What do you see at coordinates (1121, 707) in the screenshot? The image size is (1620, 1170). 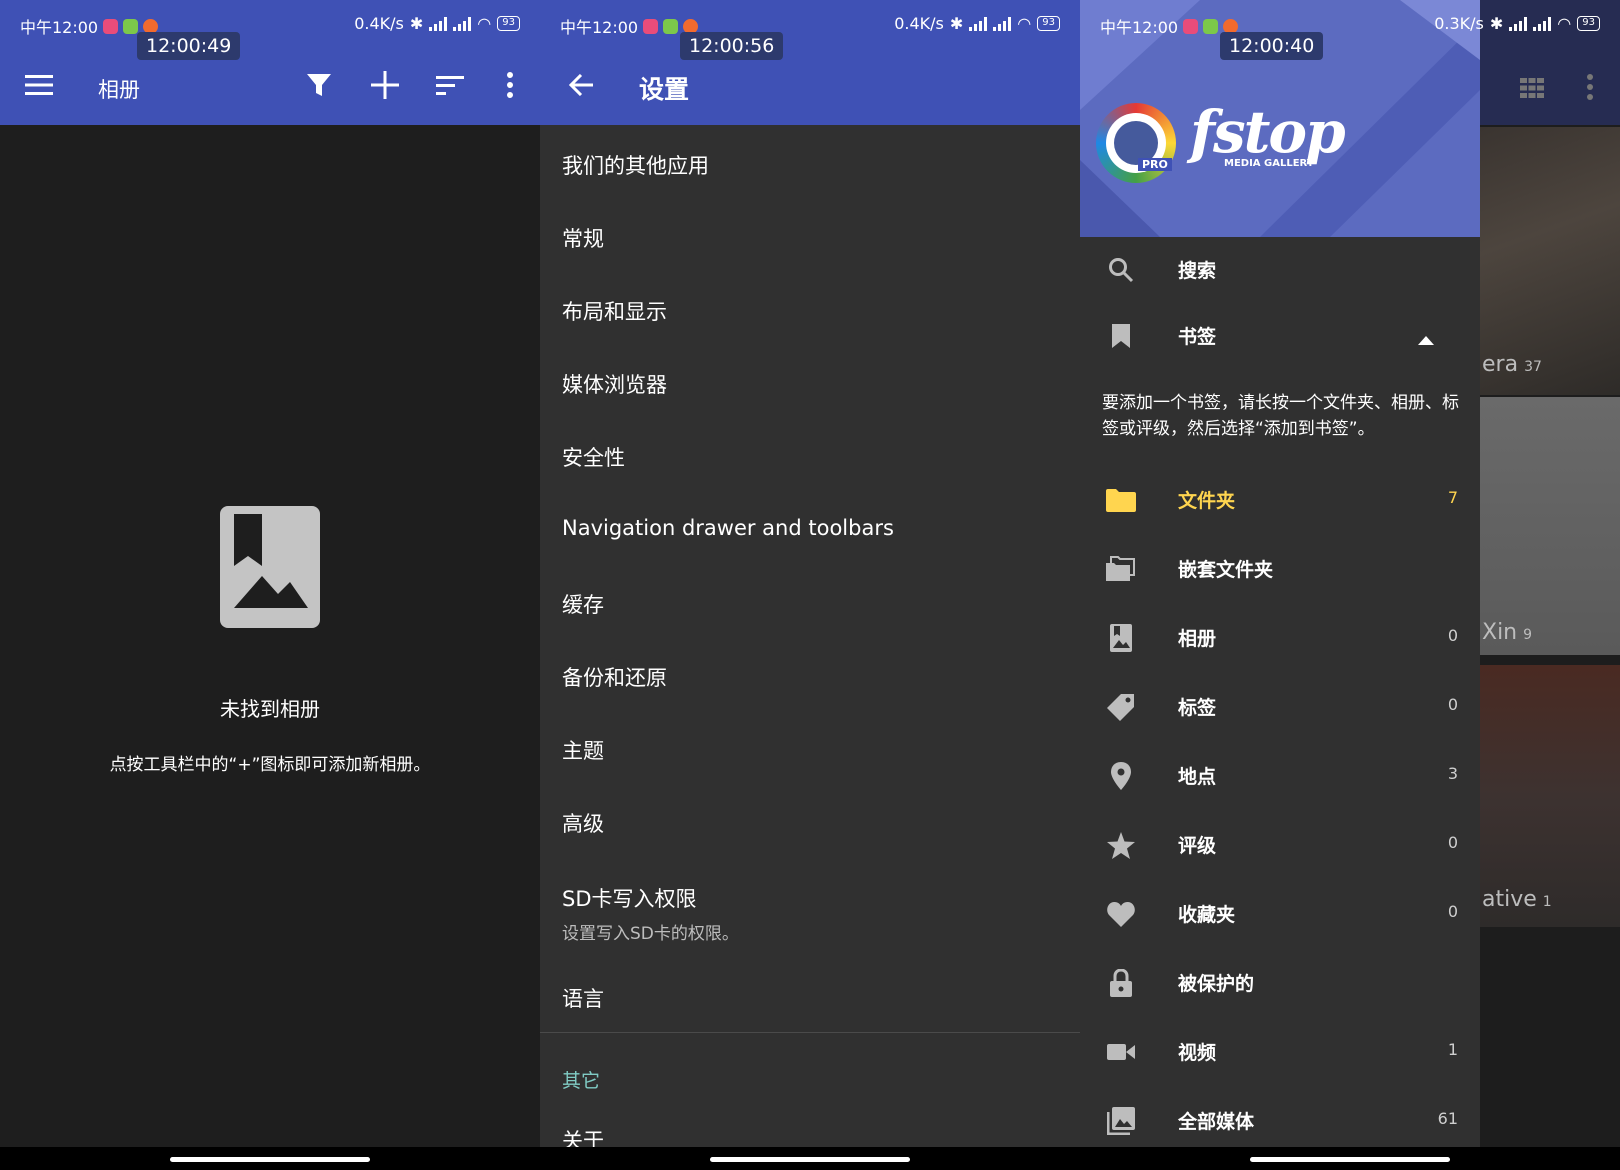 I see `tag-icon` at bounding box center [1121, 707].